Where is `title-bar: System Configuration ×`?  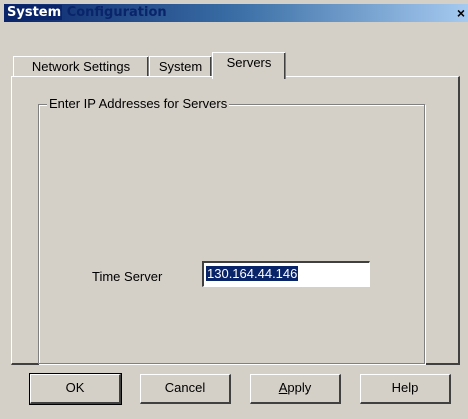
title-bar: System Configuration × is located at coordinates (236, 13).